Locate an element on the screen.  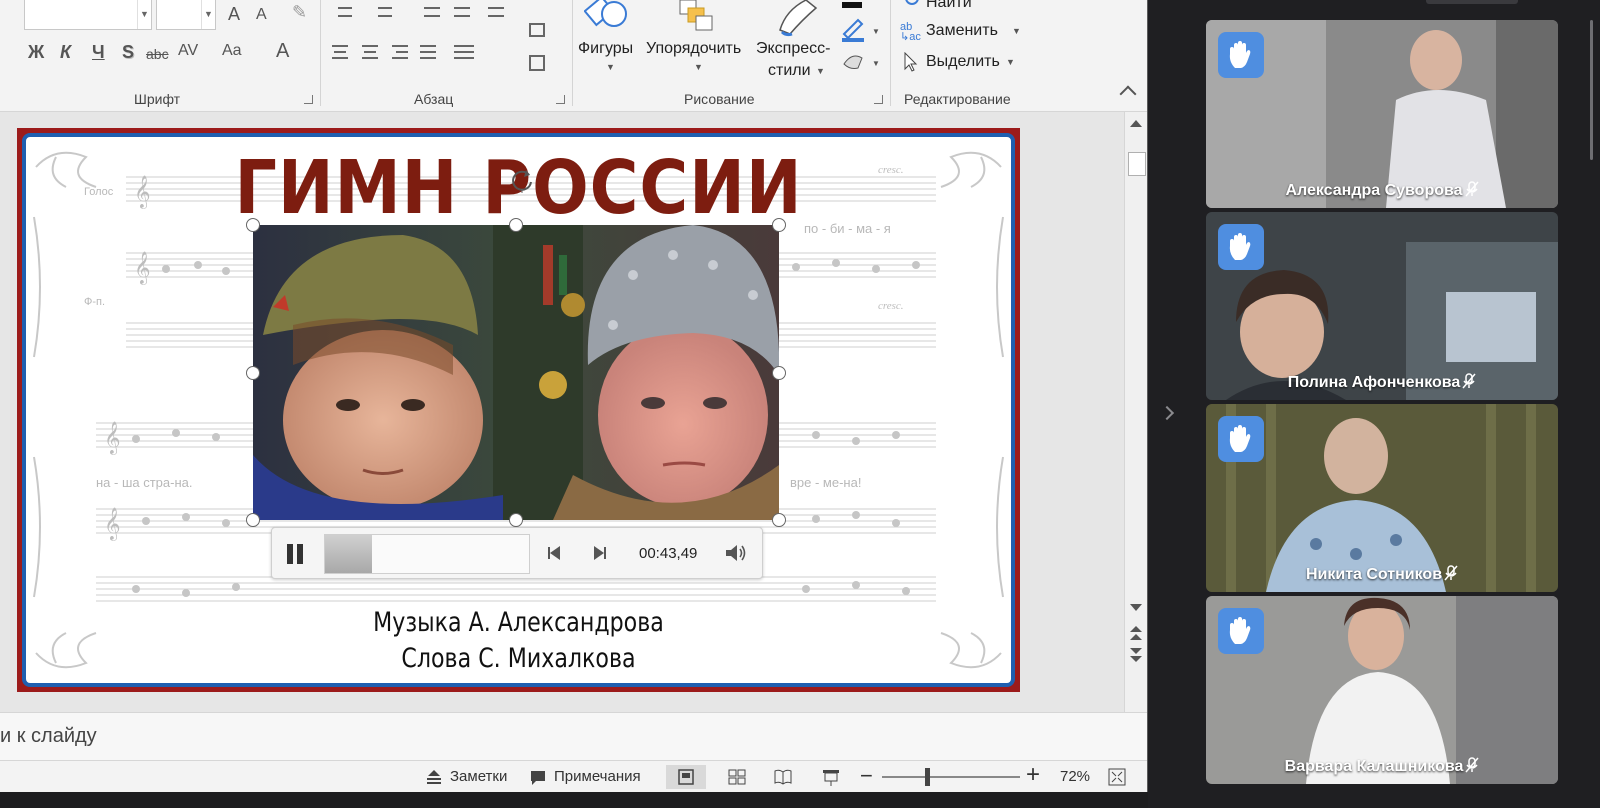
zoom-slider is located at coordinates (951, 777).